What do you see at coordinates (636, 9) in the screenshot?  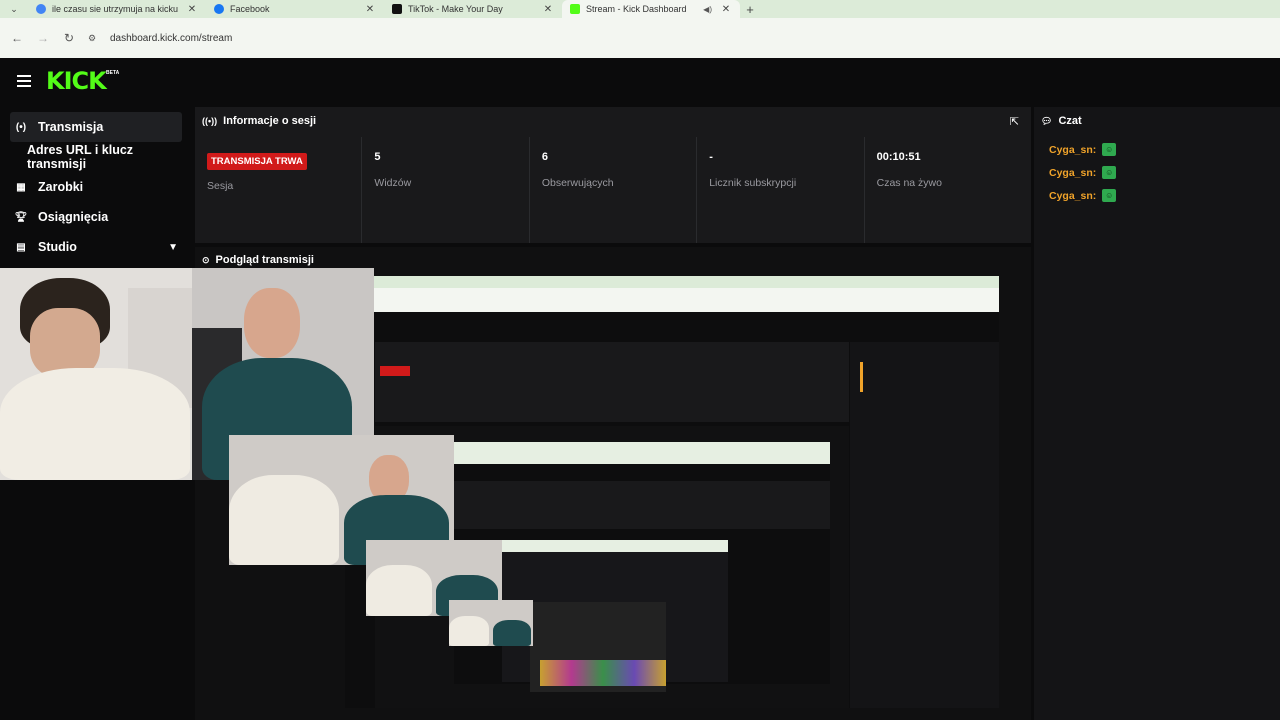 I see `tab-title: Stream - Kick Dashboard` at bounding box center [636, 9].